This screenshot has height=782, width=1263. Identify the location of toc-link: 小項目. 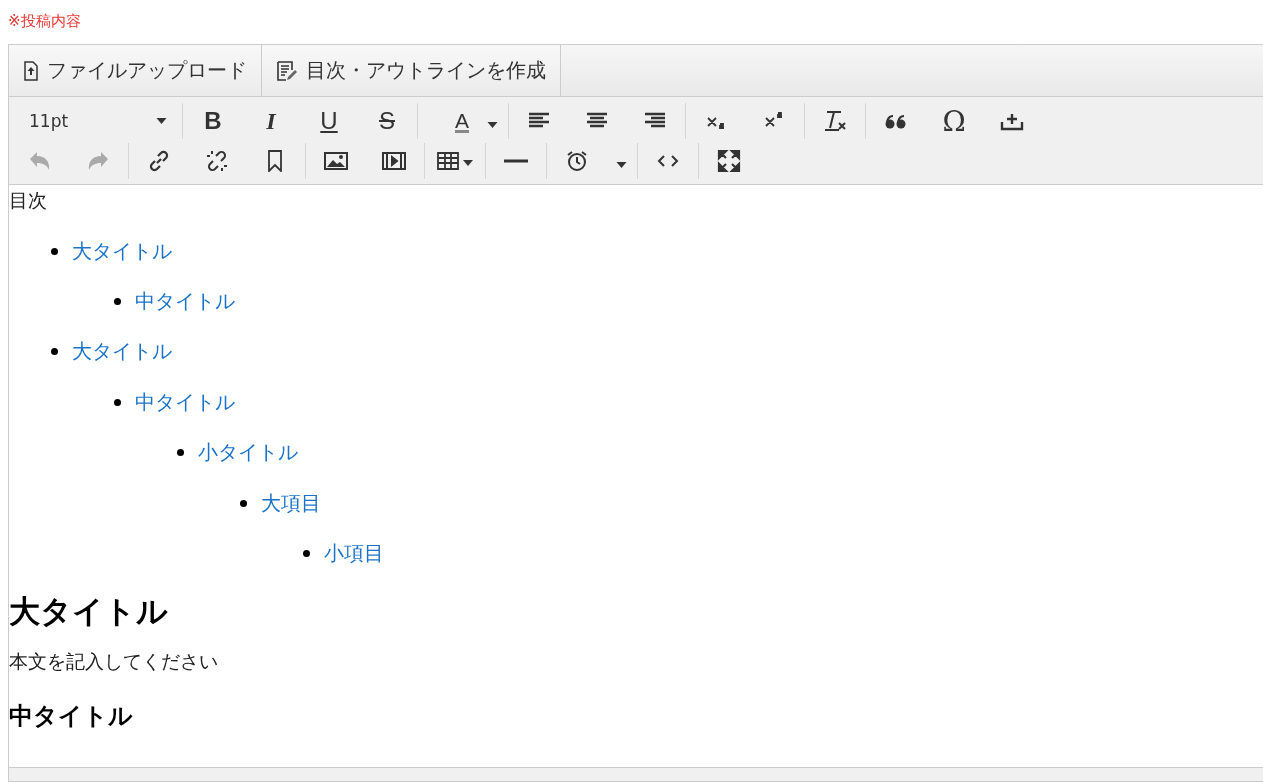
(354, 554).